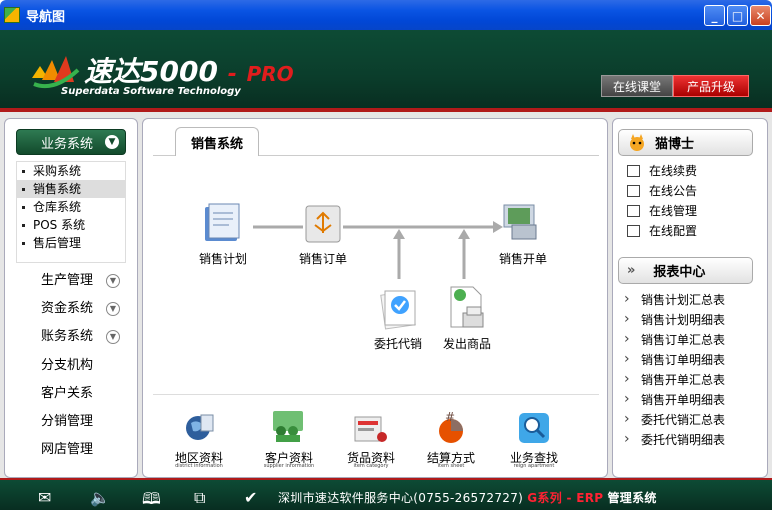 This screenshot has height=510, width=772. I want to click on flow-label-consign: 委托代销, so click(398, 343).